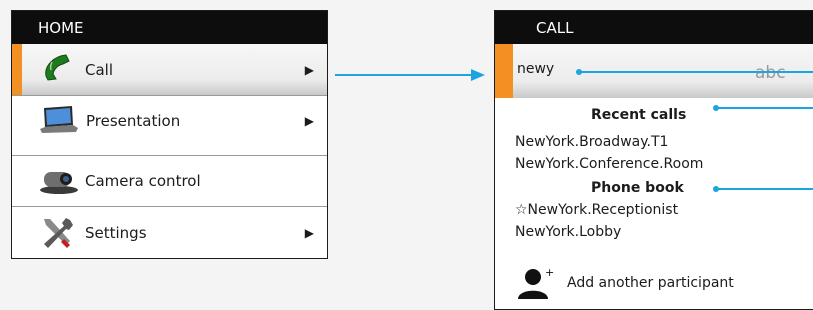 This screenshot has width=813, height=310. What do you see at coordinates (59, 183) in the screenshot?
I see `camera-icon` at bounding box center [59, 183].